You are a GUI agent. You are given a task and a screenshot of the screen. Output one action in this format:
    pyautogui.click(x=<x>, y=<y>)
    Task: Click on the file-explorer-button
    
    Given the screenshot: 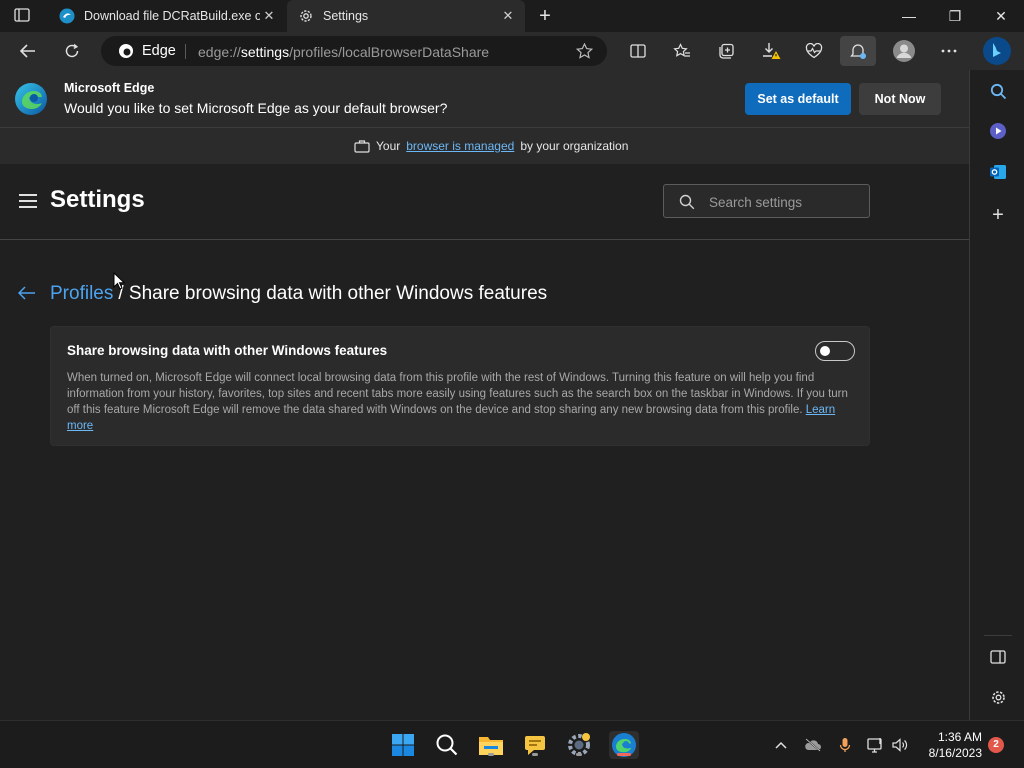 What is the action you would take?
    pyautogui.click(x=491, y=745)
    